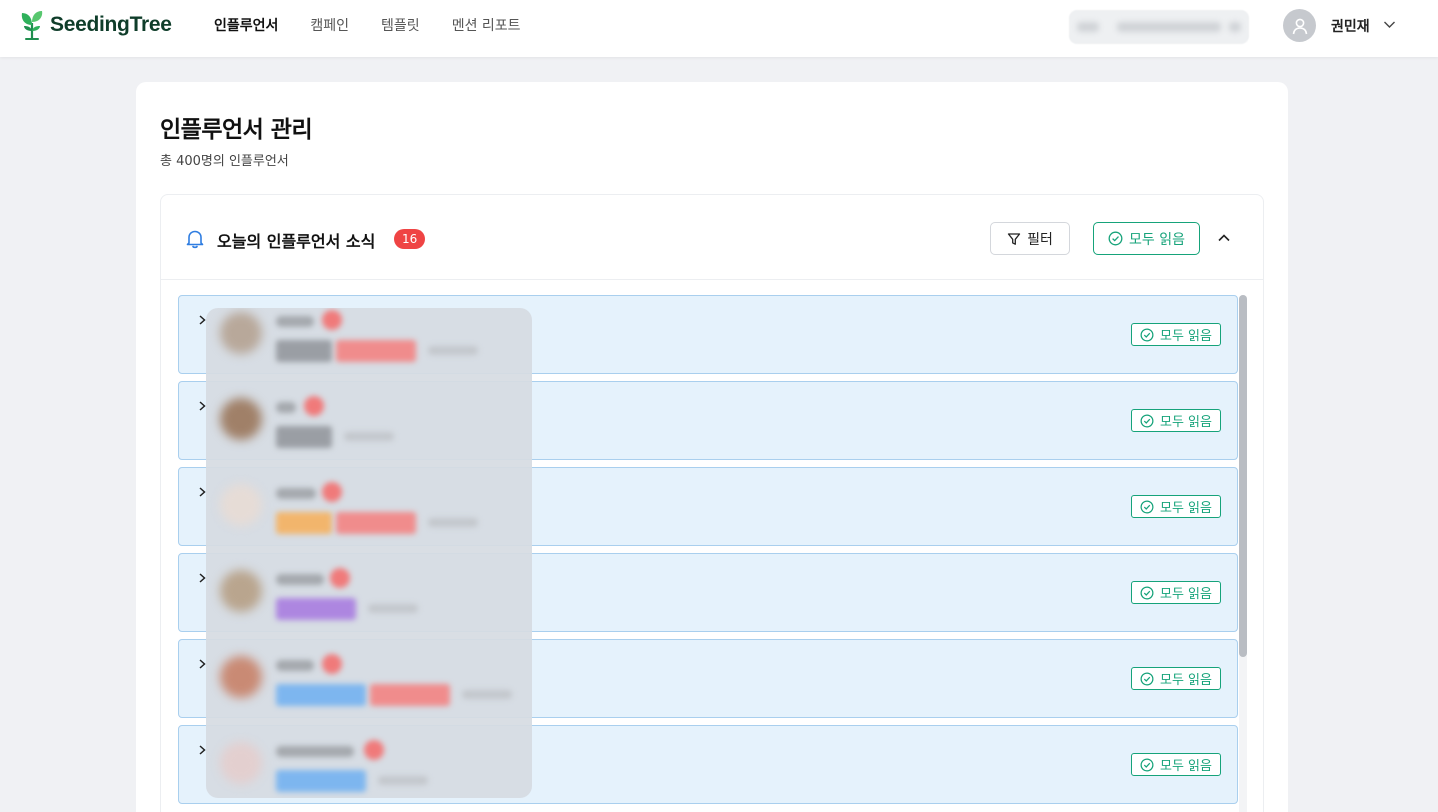  I want to click on logo: SeedingTree, so click(96, 25).